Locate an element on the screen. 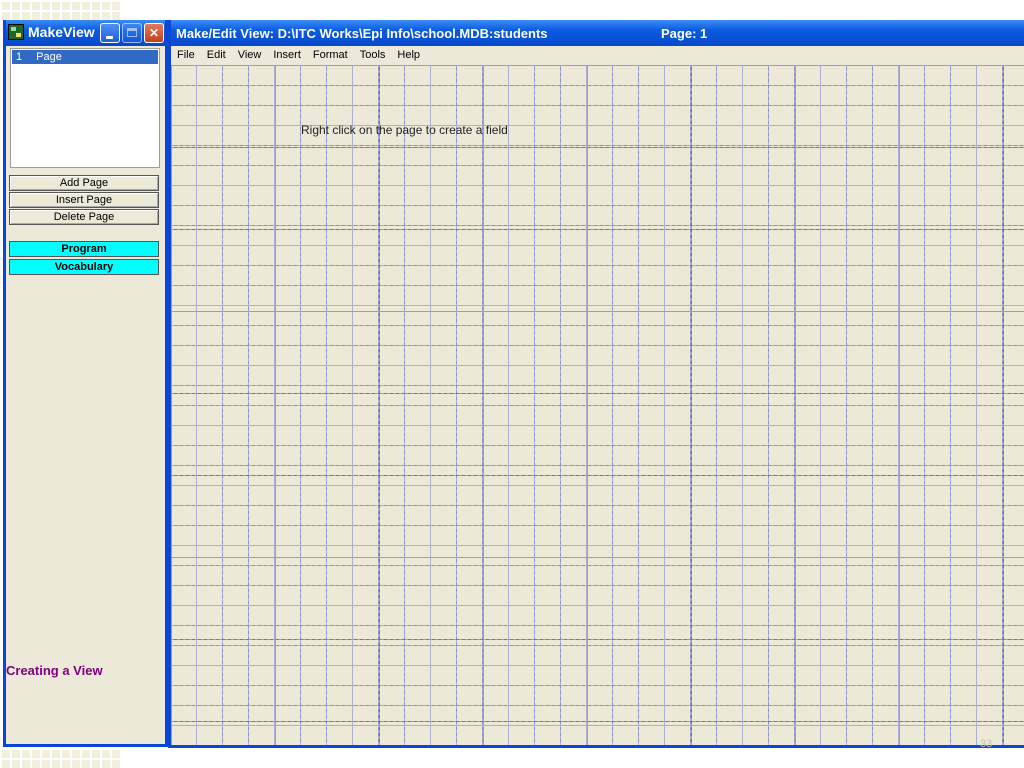 The height and width of the screenshot is (768, 1024). makeview-titlebar: MakeView ✕ is located at coordinates (85, 33).